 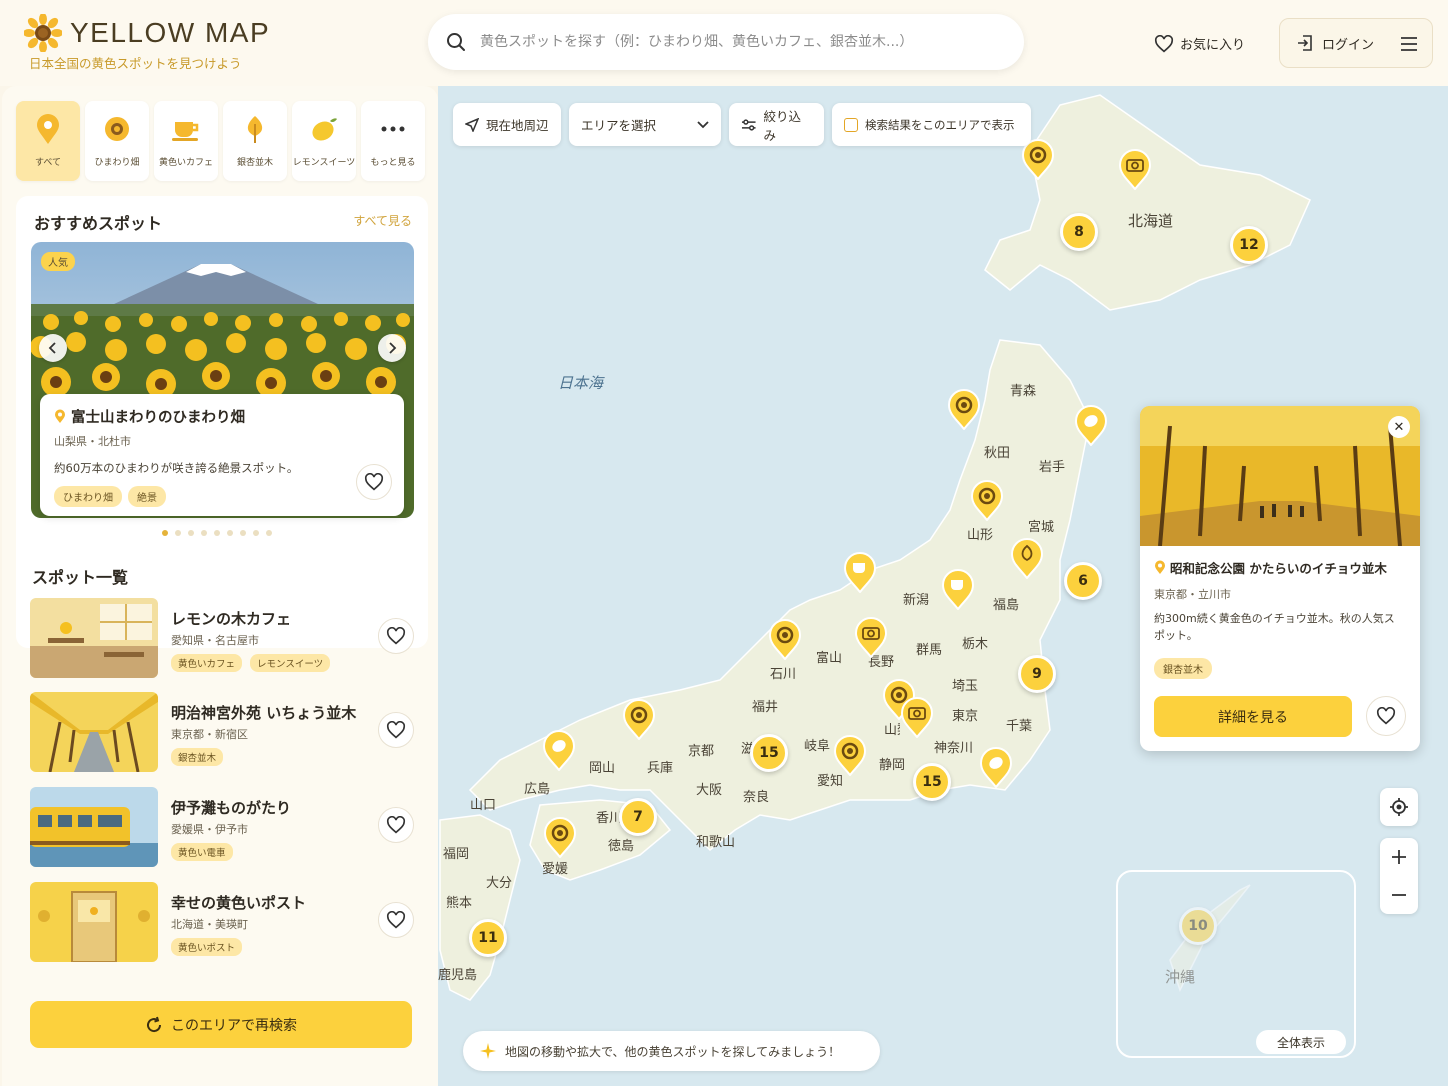 What do you see at coordinates (135, 63) in the screenshot?
I see `app-subtitle: 日本全国の黄色スポットを見つけよう` at bounding box center [135, 63].